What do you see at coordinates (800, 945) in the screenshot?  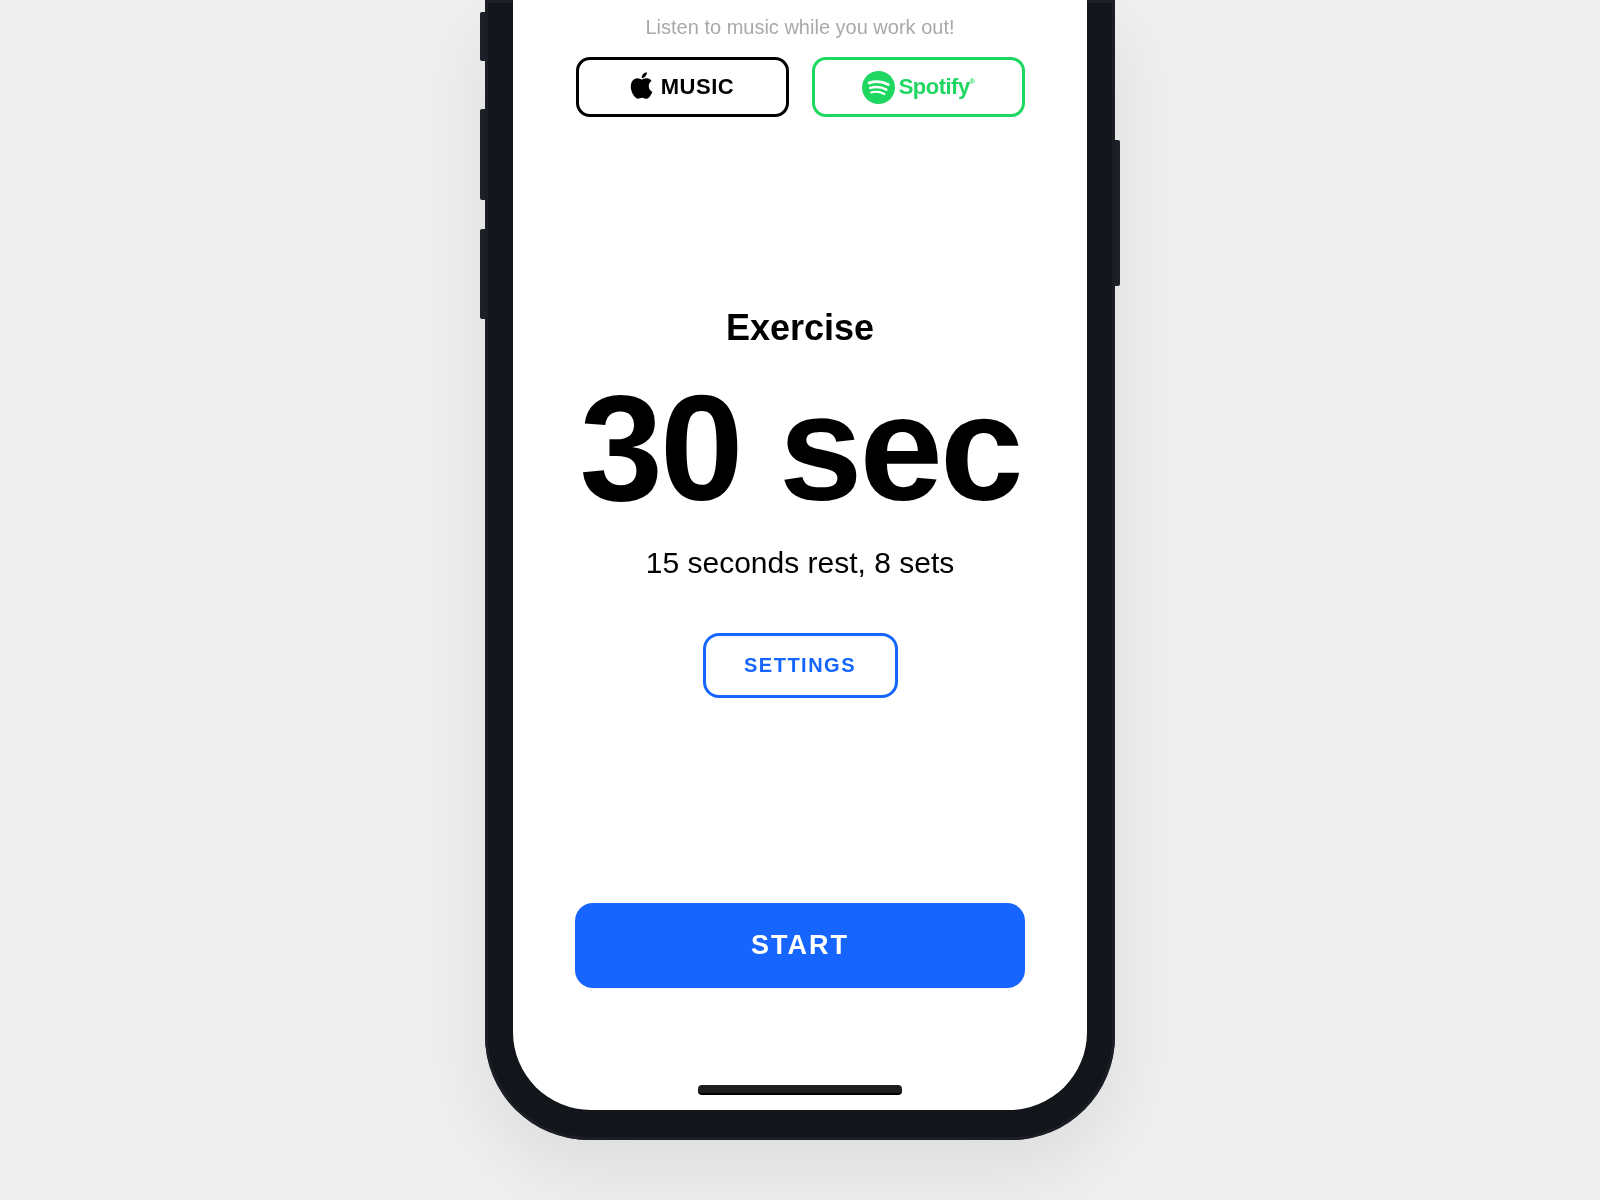 I see `start-button: START` at bounding box center [800, 945].